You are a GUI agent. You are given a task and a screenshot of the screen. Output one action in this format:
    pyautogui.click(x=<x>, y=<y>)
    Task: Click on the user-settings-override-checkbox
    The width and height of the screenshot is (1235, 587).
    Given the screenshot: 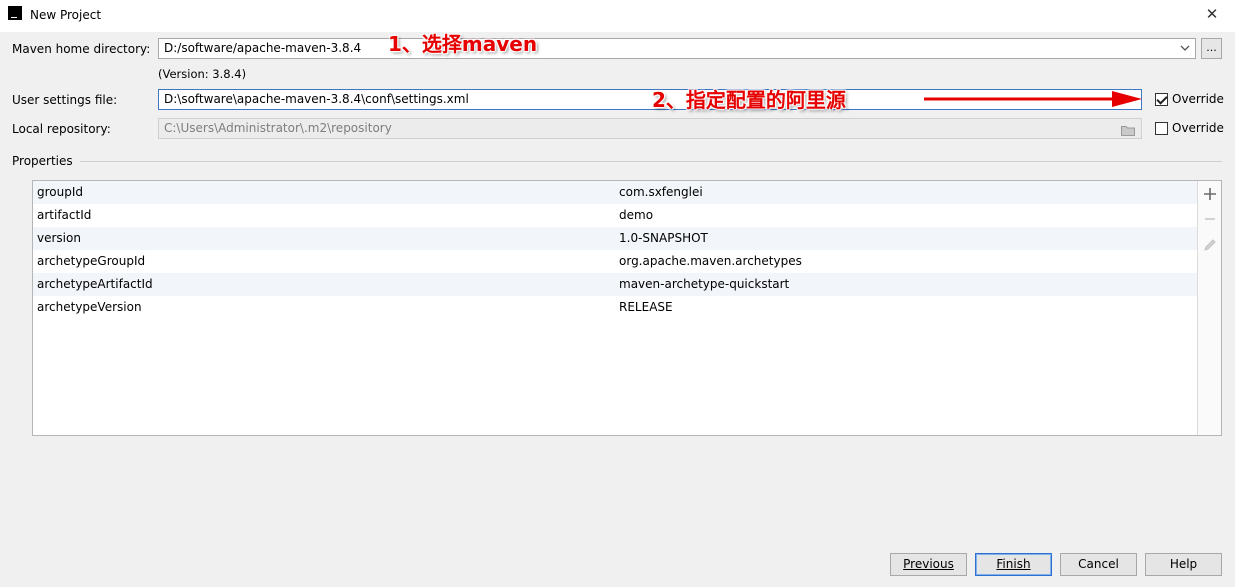 What is the action you would take?
    pyautogui.click(x=1161, y=99)
    